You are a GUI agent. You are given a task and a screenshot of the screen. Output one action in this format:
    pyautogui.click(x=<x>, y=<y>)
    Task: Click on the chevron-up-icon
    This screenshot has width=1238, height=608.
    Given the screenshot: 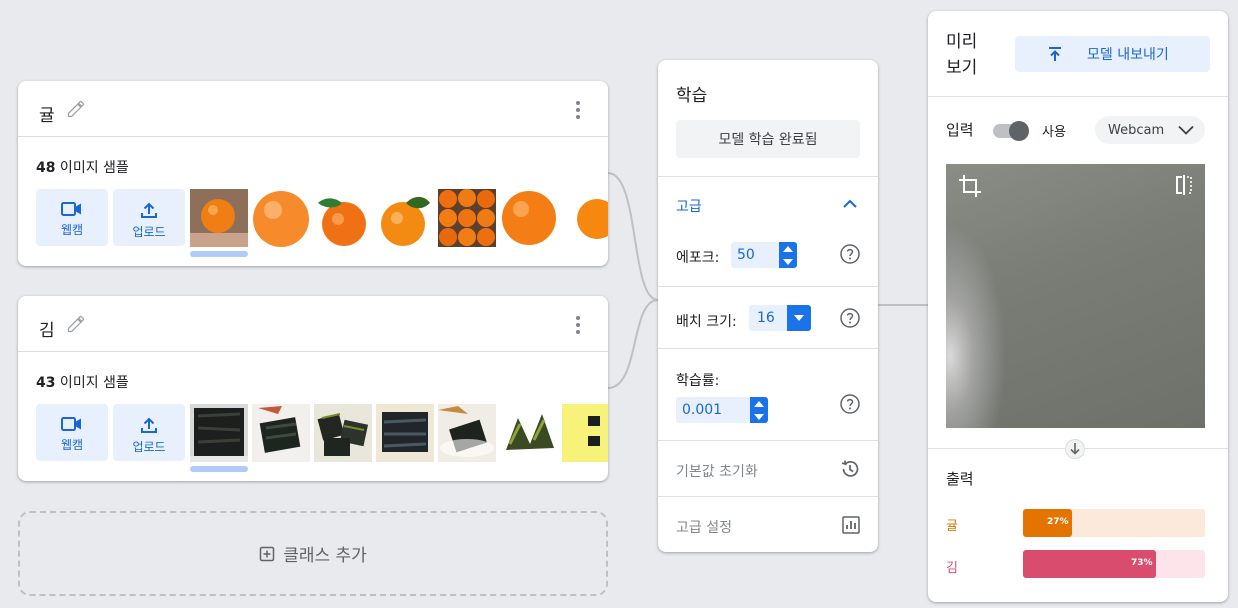 What is the action you would take?
    pyautogui.click(x=850, y=204)
    